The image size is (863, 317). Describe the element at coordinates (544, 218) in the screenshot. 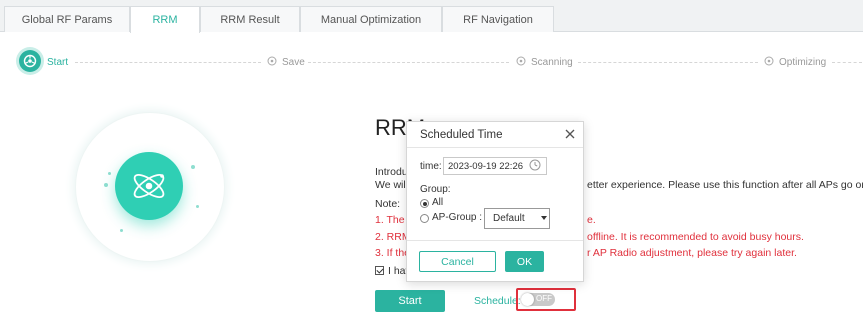

I see `chevron-down-icon` at that location.